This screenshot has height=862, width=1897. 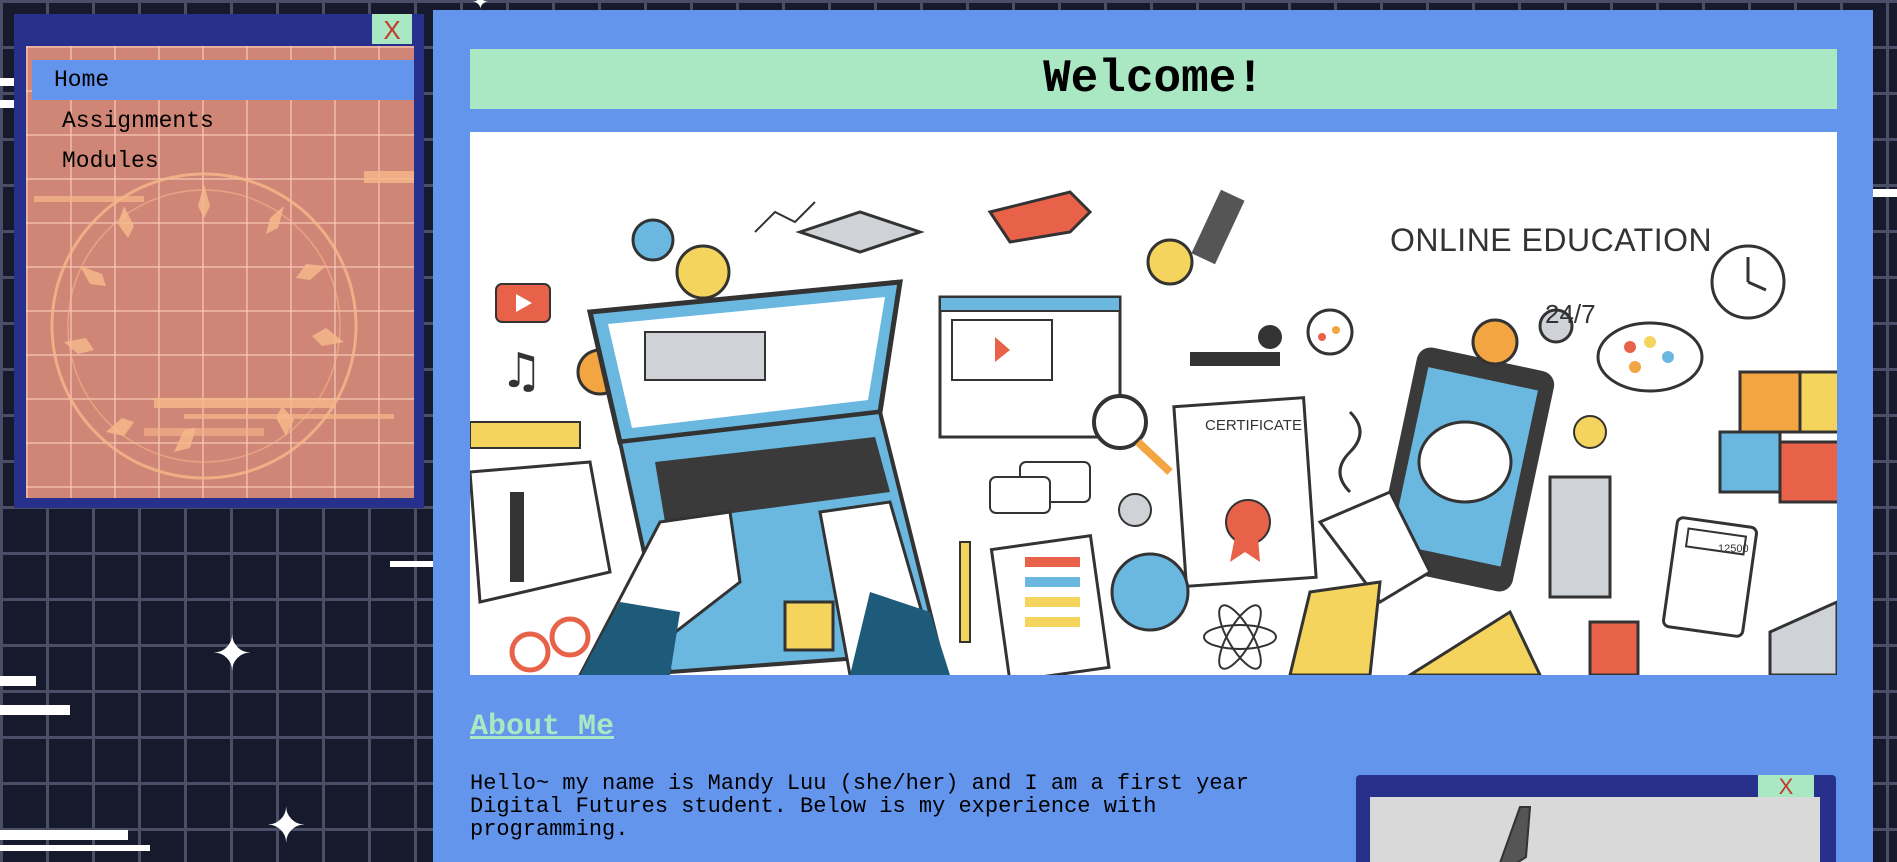 What do you see at coordinates (1710, 577) in the screenshot?
I see `calculator-illustration` at bounding box center [1710, 577].